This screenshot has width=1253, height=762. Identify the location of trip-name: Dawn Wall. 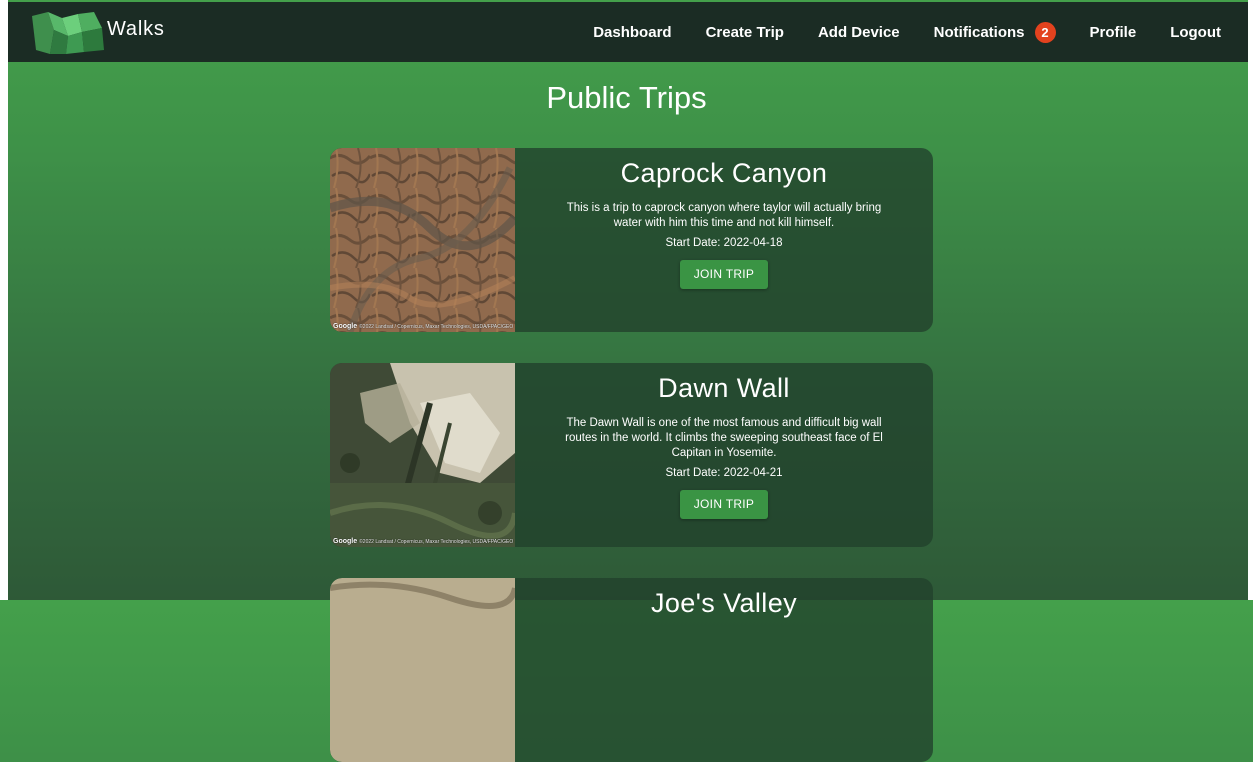
(724, 388).